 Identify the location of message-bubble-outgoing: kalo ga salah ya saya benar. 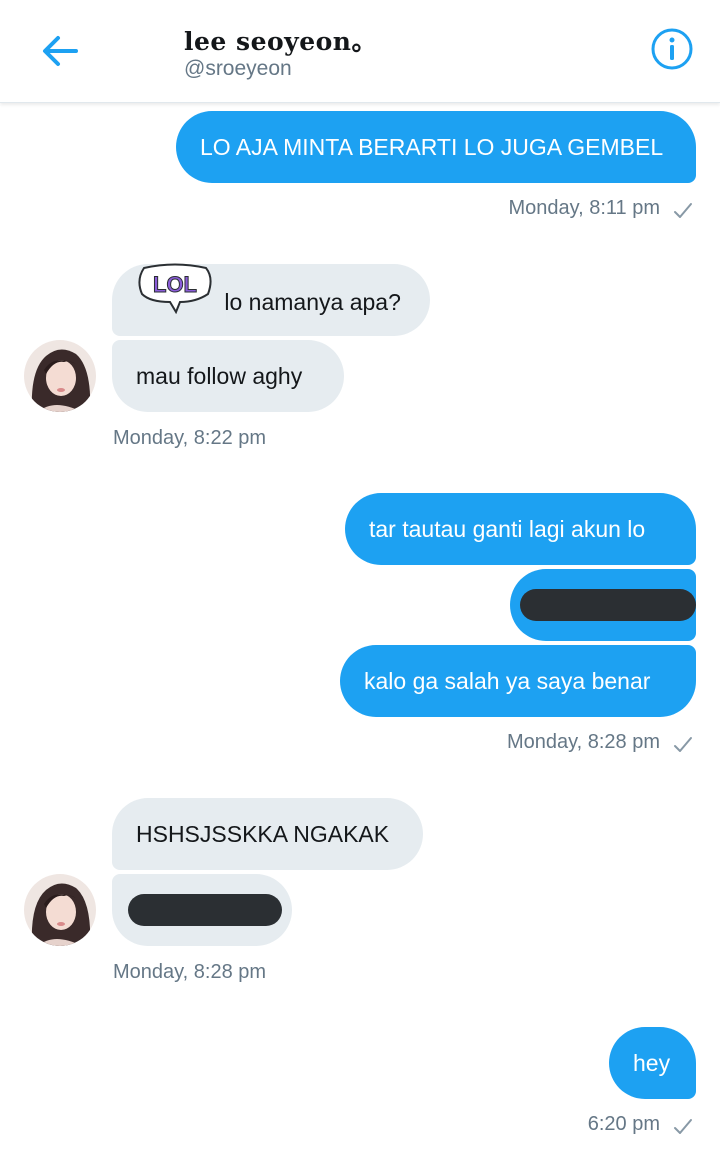
(518, 681).